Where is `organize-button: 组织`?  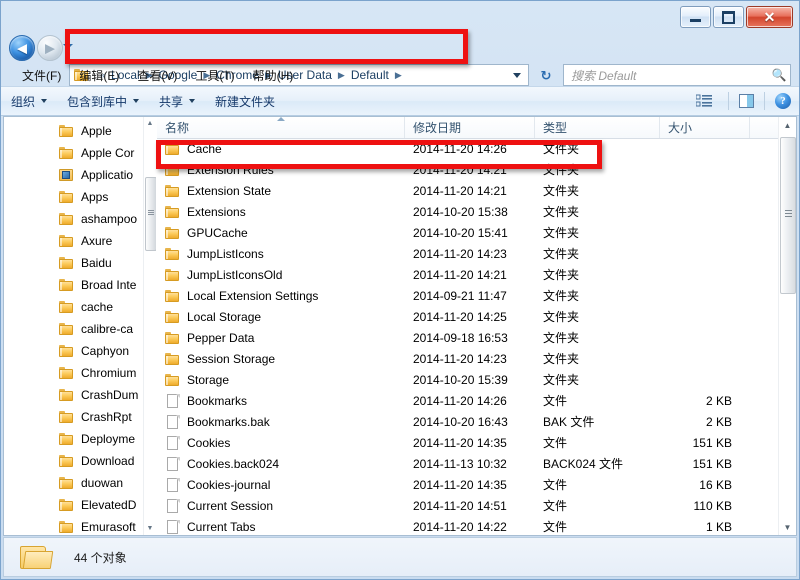
organize-button: 组织 is located at coordinates (29, 101).